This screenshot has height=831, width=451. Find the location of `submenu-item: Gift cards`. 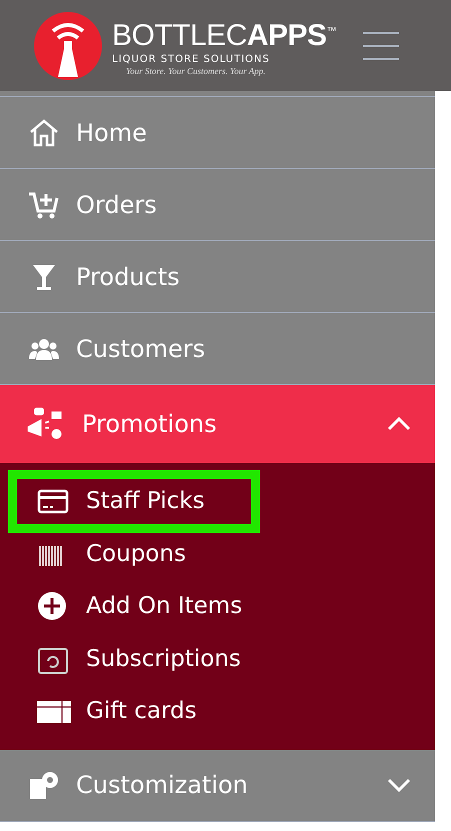

submenu-item: Gift cards is located at coordinates (217, 711).